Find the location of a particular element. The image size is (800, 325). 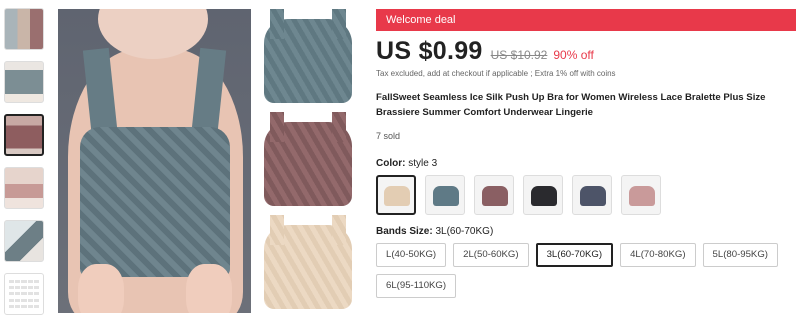

size-chart-icon is located at coordinates (24, 295).